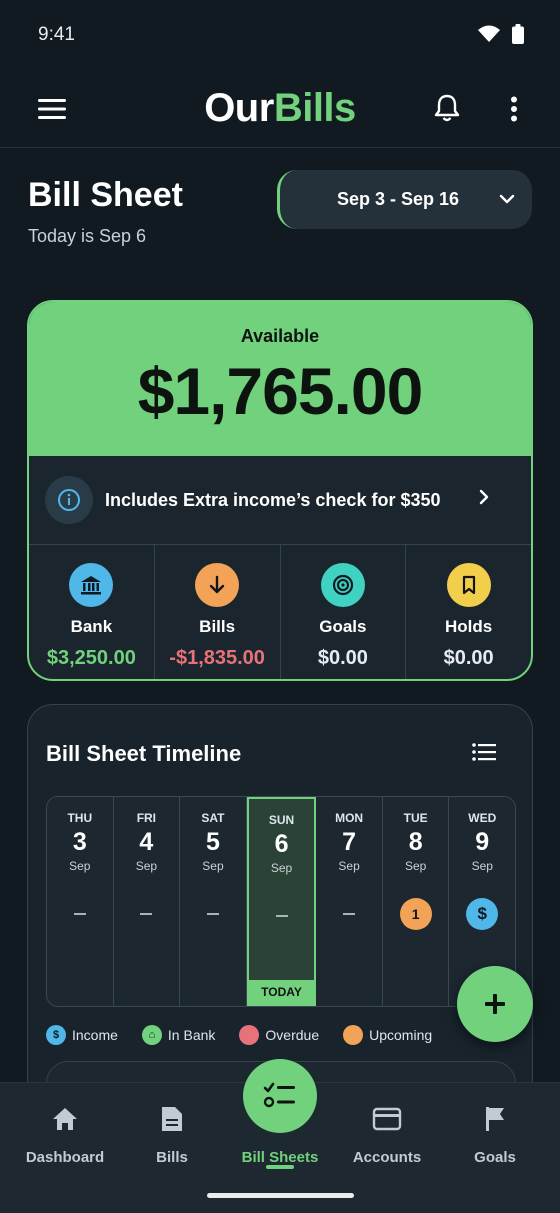  What do you see at coordinates (484, 497) in the screenshot?
I see `chevron-right-icon` at bounding box center [484, 497].